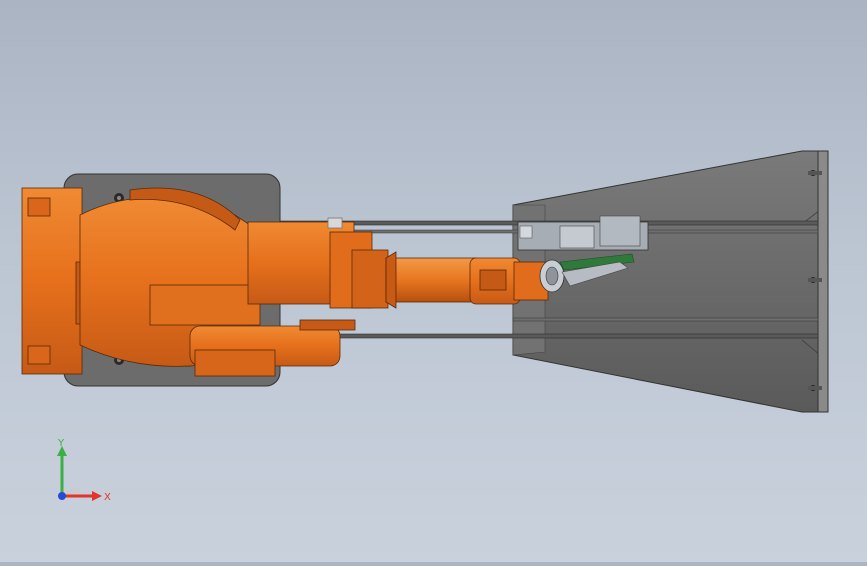  I want to click on y-axis-label: Y, so click(61, 443).